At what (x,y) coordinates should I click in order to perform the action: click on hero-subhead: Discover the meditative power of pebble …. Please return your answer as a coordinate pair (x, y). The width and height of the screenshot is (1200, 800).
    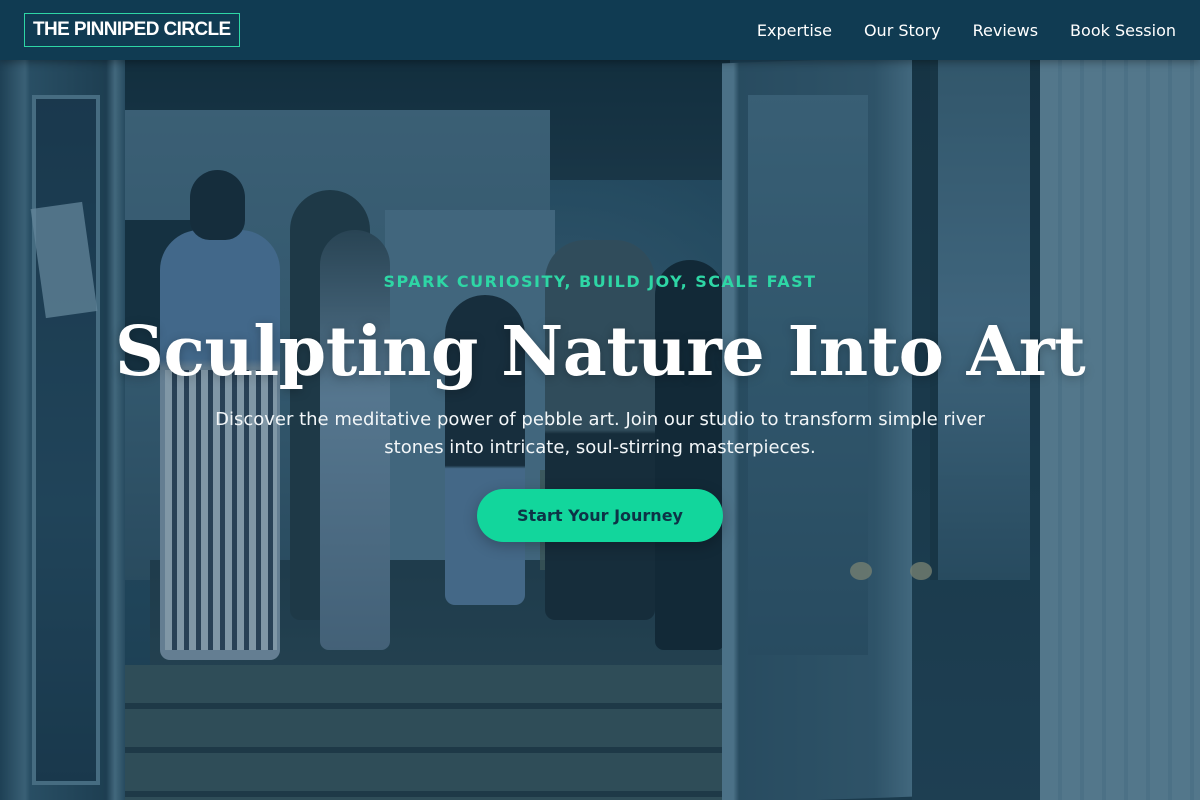
    Looking at the image, I should click on (600, 433).